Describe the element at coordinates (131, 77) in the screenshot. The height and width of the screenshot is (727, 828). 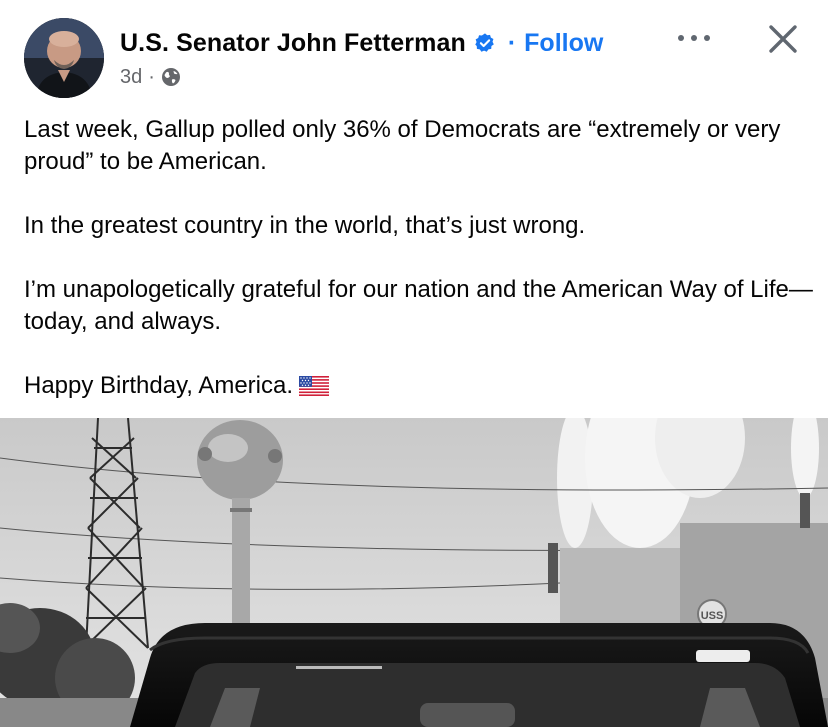
I see `post-timestamp: 3d` at that location.